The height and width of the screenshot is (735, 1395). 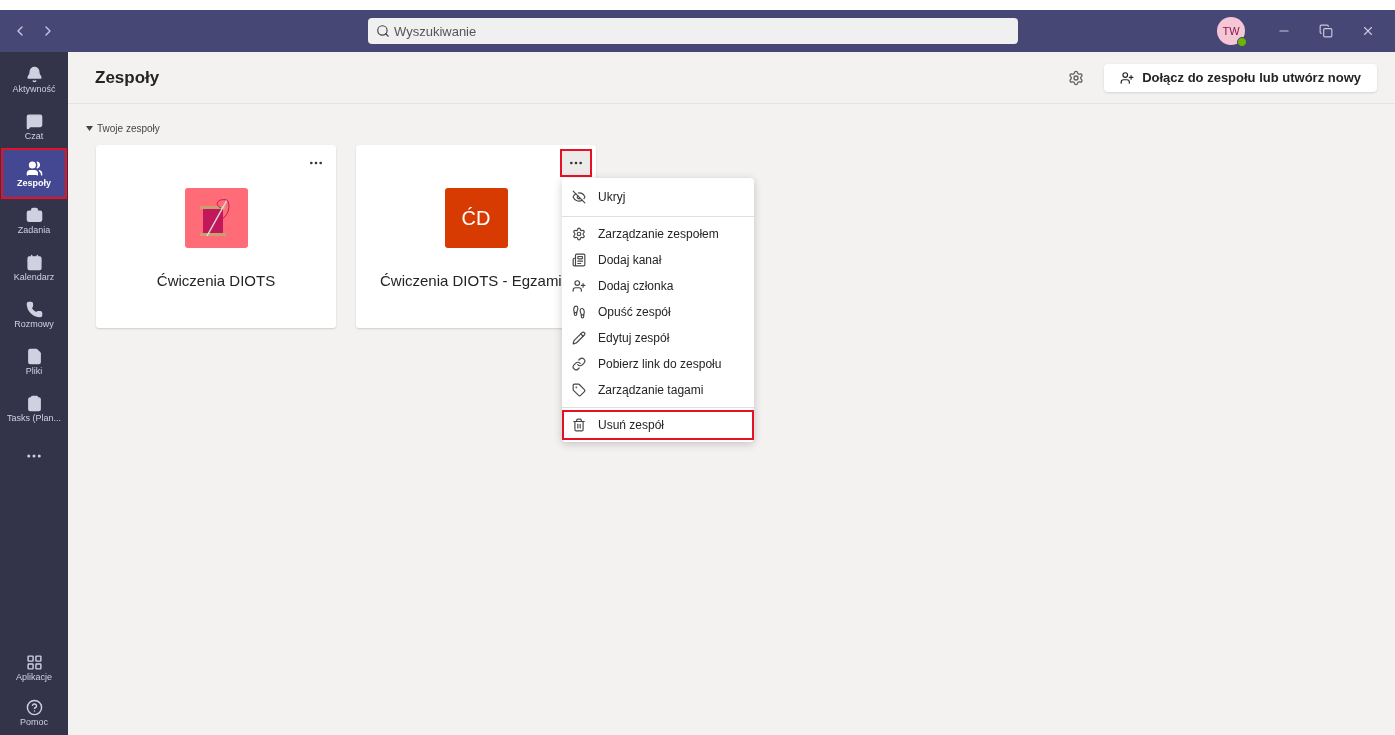 What do you see at coordinates (579, 197) in the screenshot?
I see `eye-slash-icon` at bounding box center [579, 197].